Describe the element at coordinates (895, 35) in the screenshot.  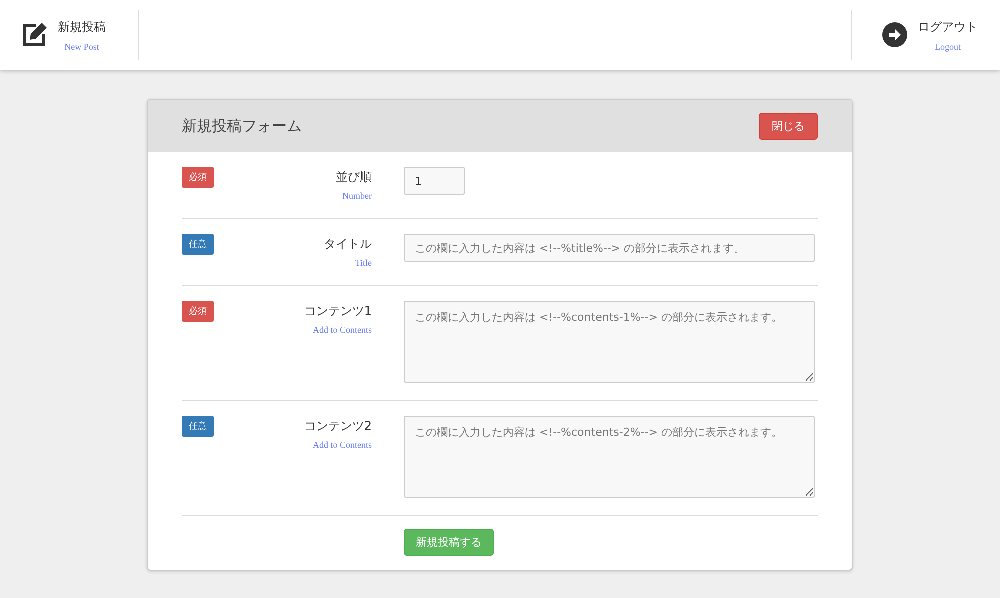
I see `arrow-right-icon` at that location.